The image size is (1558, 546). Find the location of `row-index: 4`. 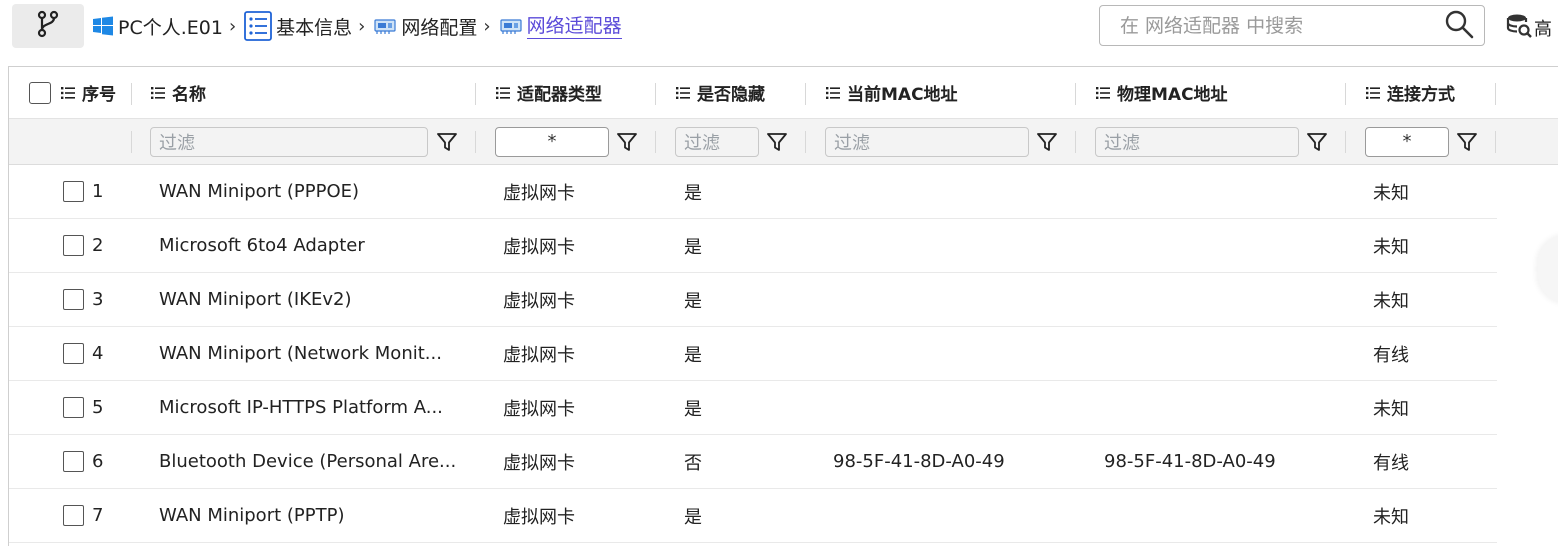

row-index: 4 is located at coordinates (98, 353).